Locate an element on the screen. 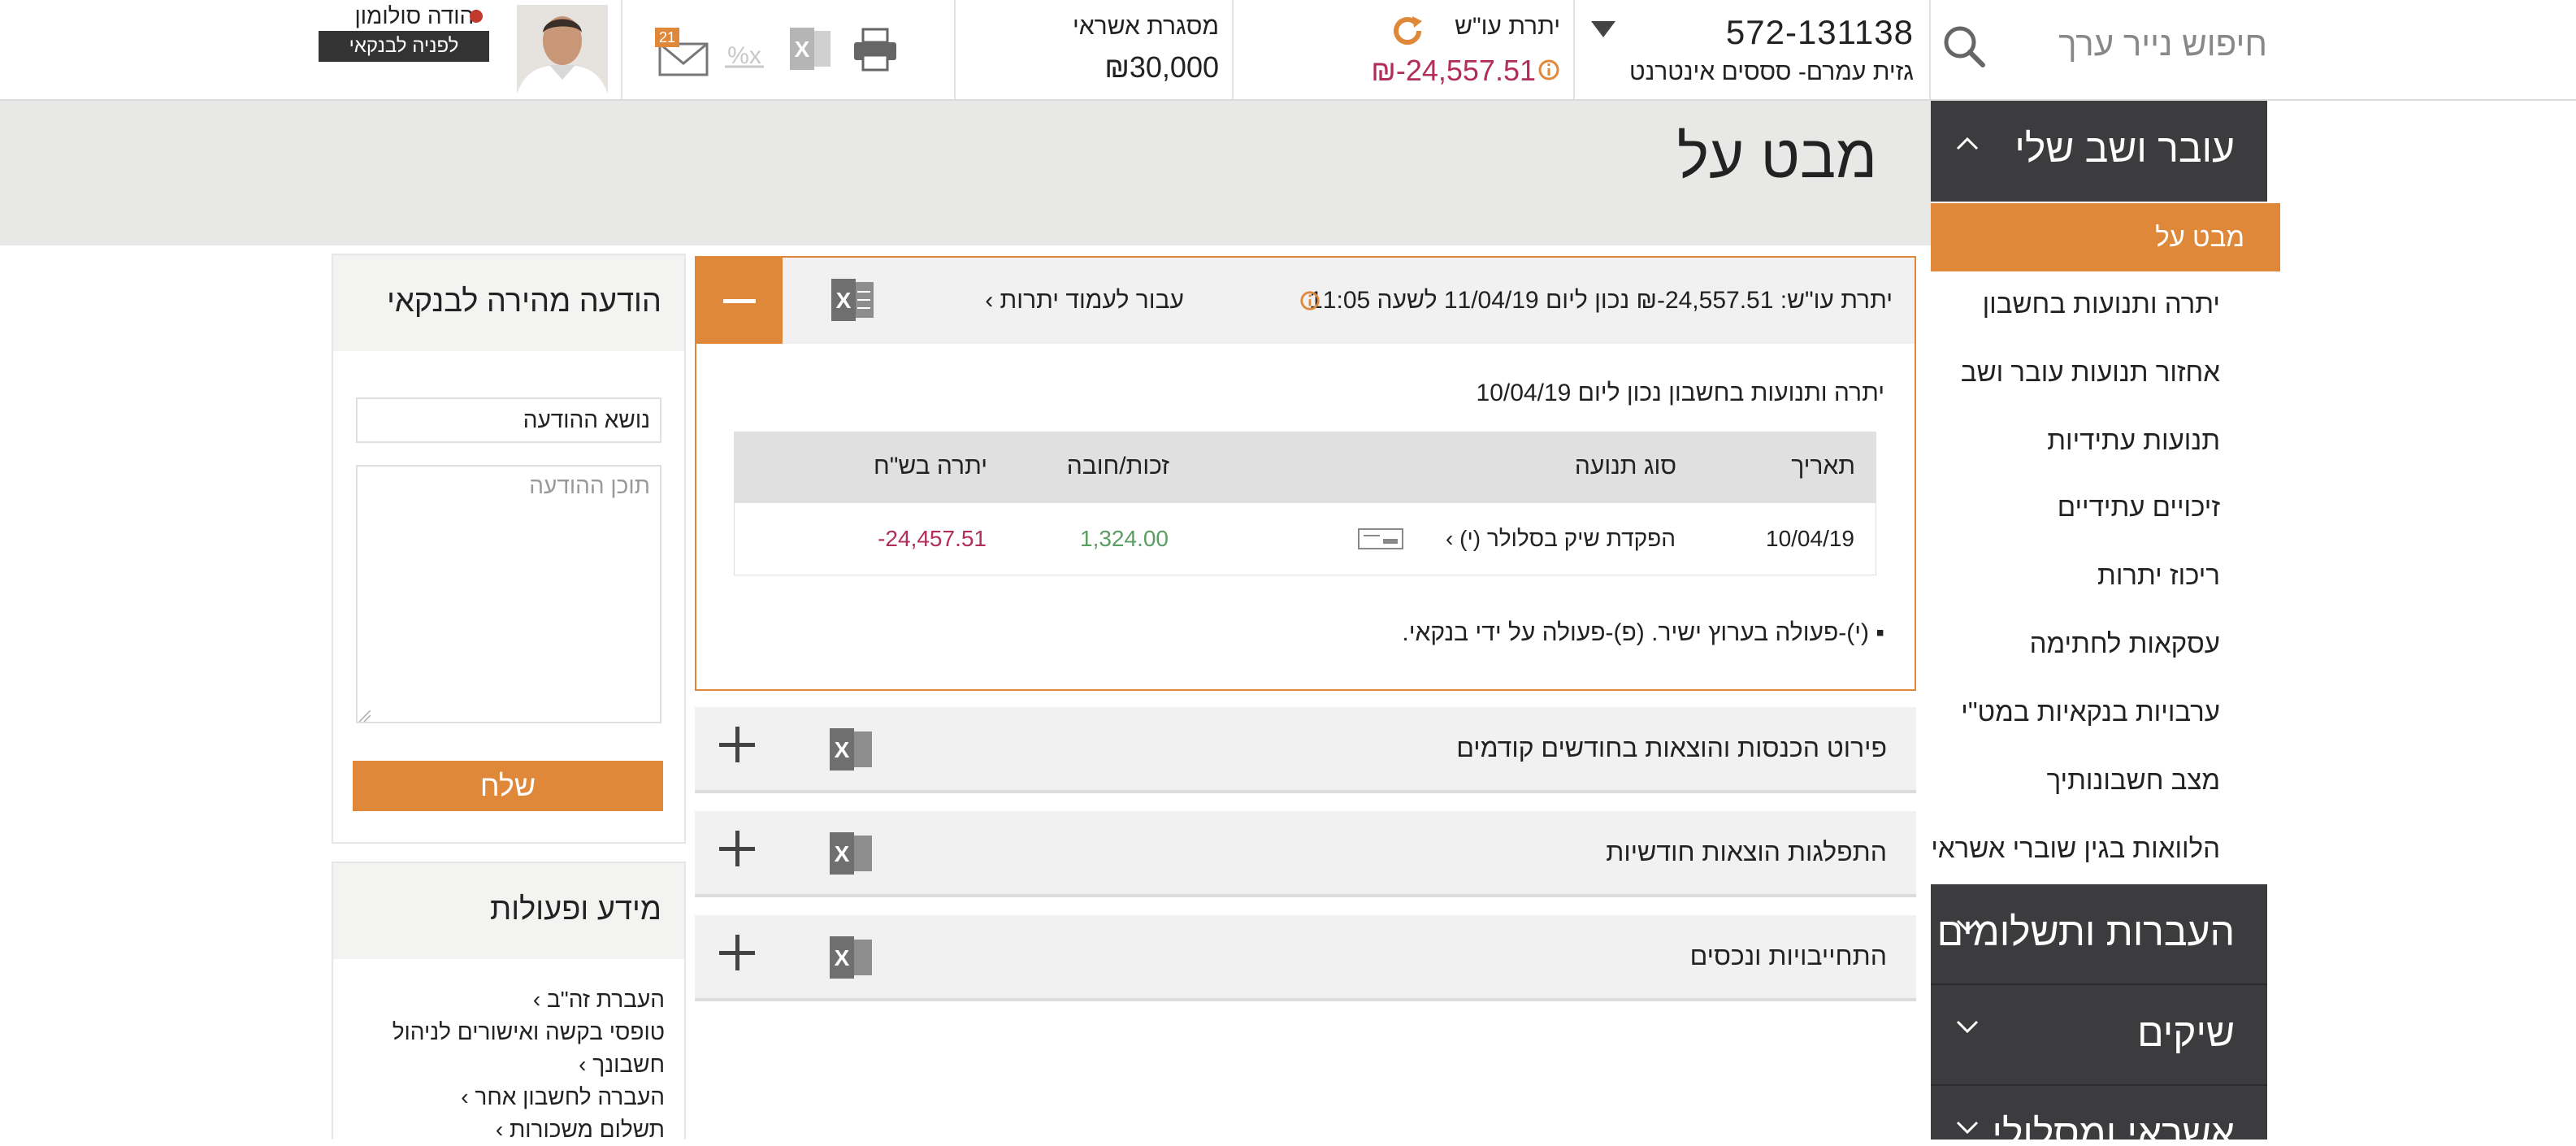 The height and width of the screenshot is (1146, 2576). sidebar-item-credit-voucher-loans: הלוואות בגין שוברי אשראי is located at coordinates (2093, 848).